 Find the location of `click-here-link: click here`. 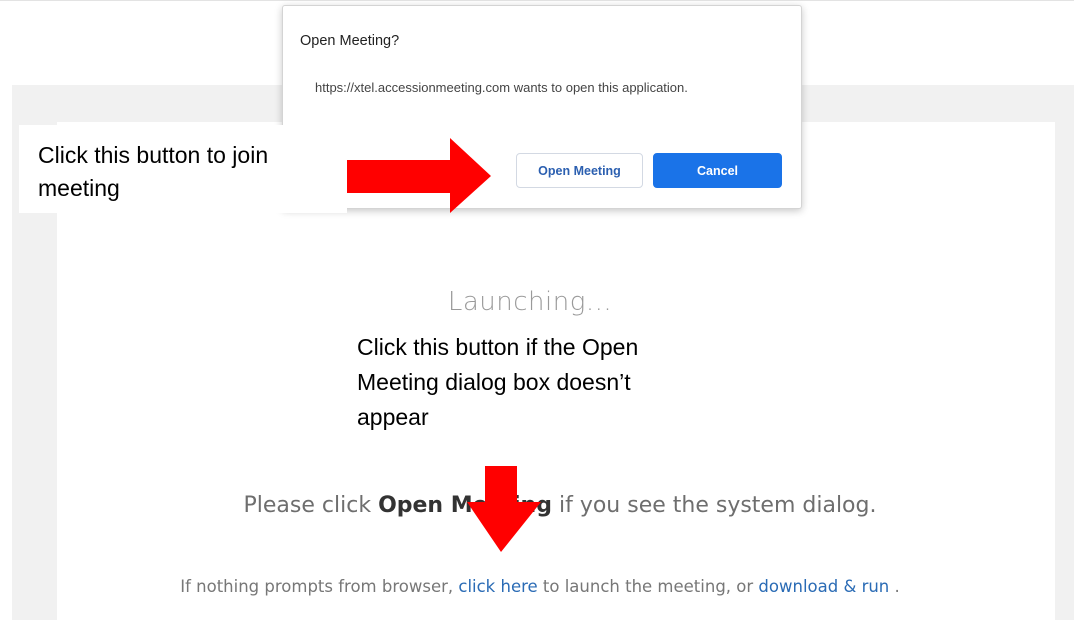

click-here-link: click here is located at coordinates (497, 586).